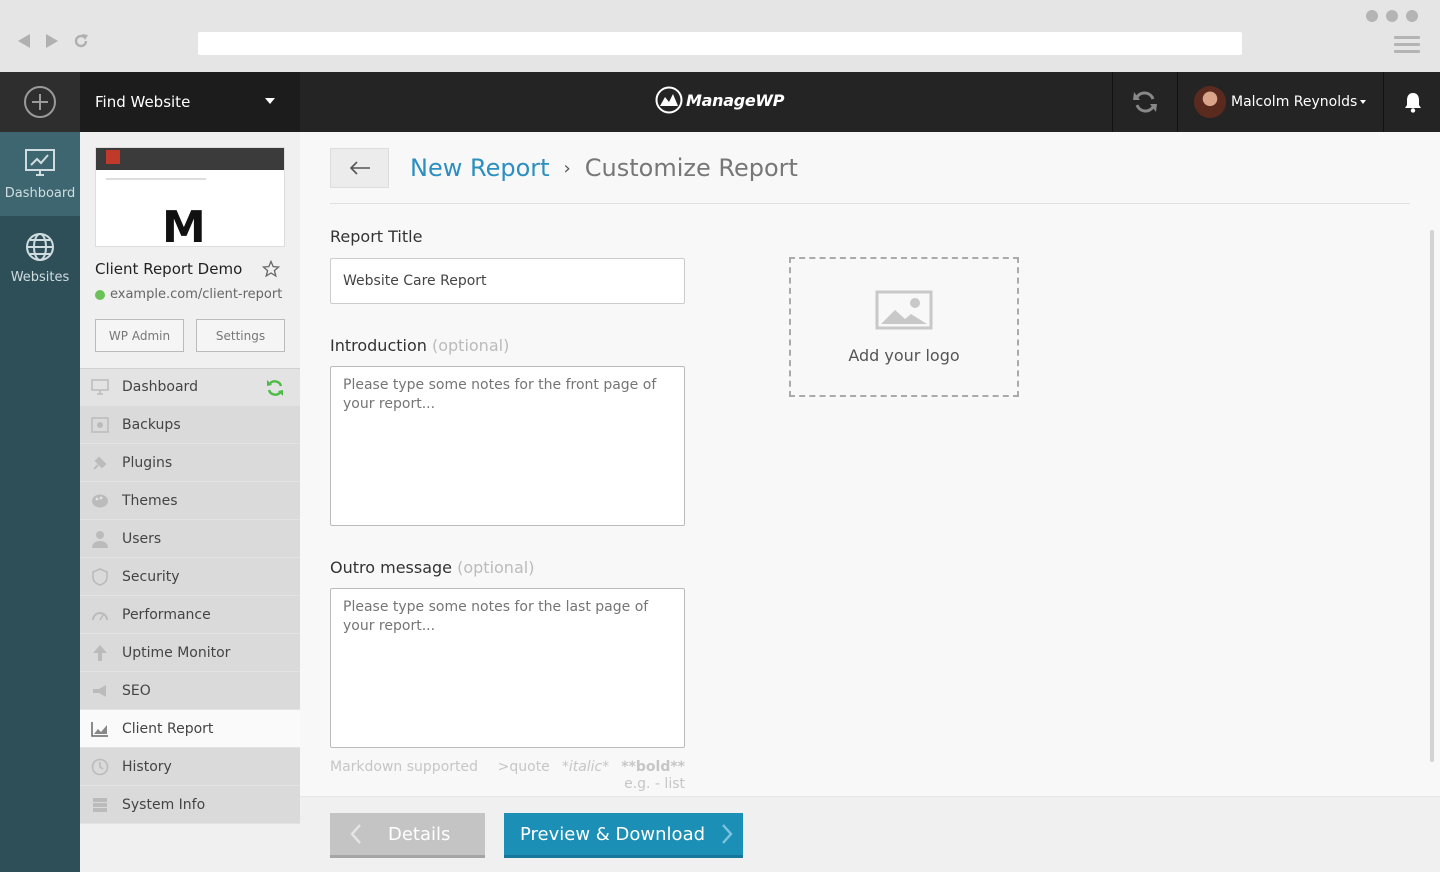 The image size is (1440, 872). What do you see at coordinates (669, 100) in the screenshot?
I see `managewp-logo-icon` at bounding box center [669, 100].